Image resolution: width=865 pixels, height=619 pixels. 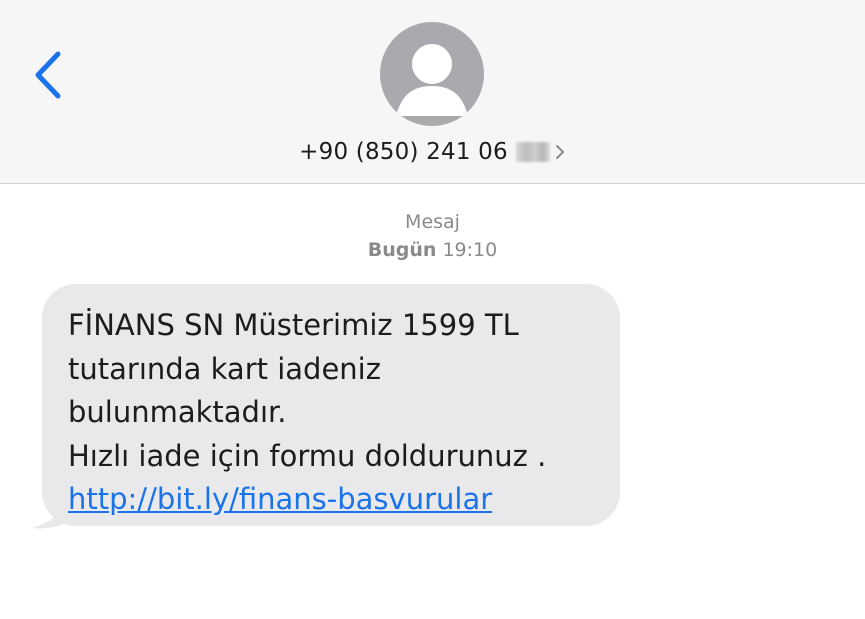 I want to click on contact-details-button: +90 (850) 241 06, so click(x=432, y=152).